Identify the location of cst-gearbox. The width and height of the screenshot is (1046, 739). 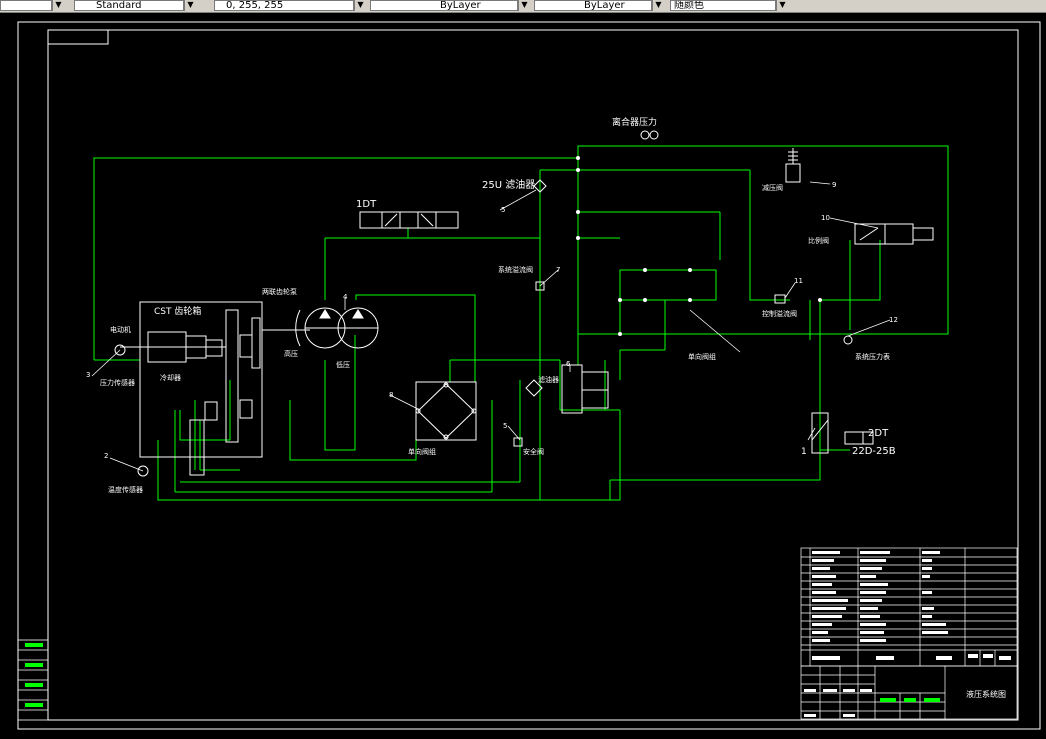
(215, 388).